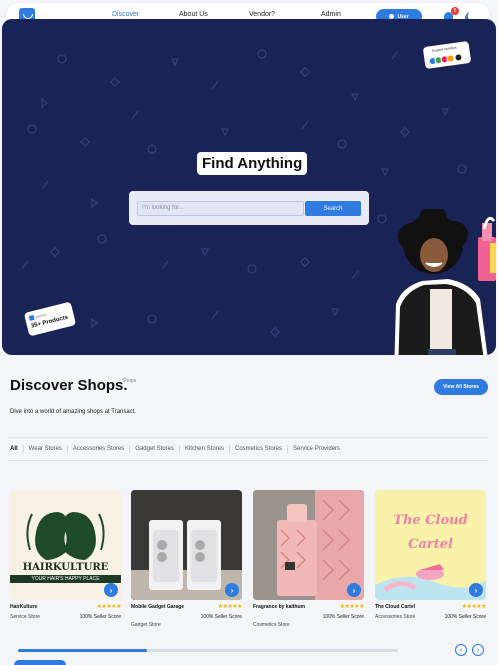  I want to click on discover-title: Discover Shops., so click(69, 385).